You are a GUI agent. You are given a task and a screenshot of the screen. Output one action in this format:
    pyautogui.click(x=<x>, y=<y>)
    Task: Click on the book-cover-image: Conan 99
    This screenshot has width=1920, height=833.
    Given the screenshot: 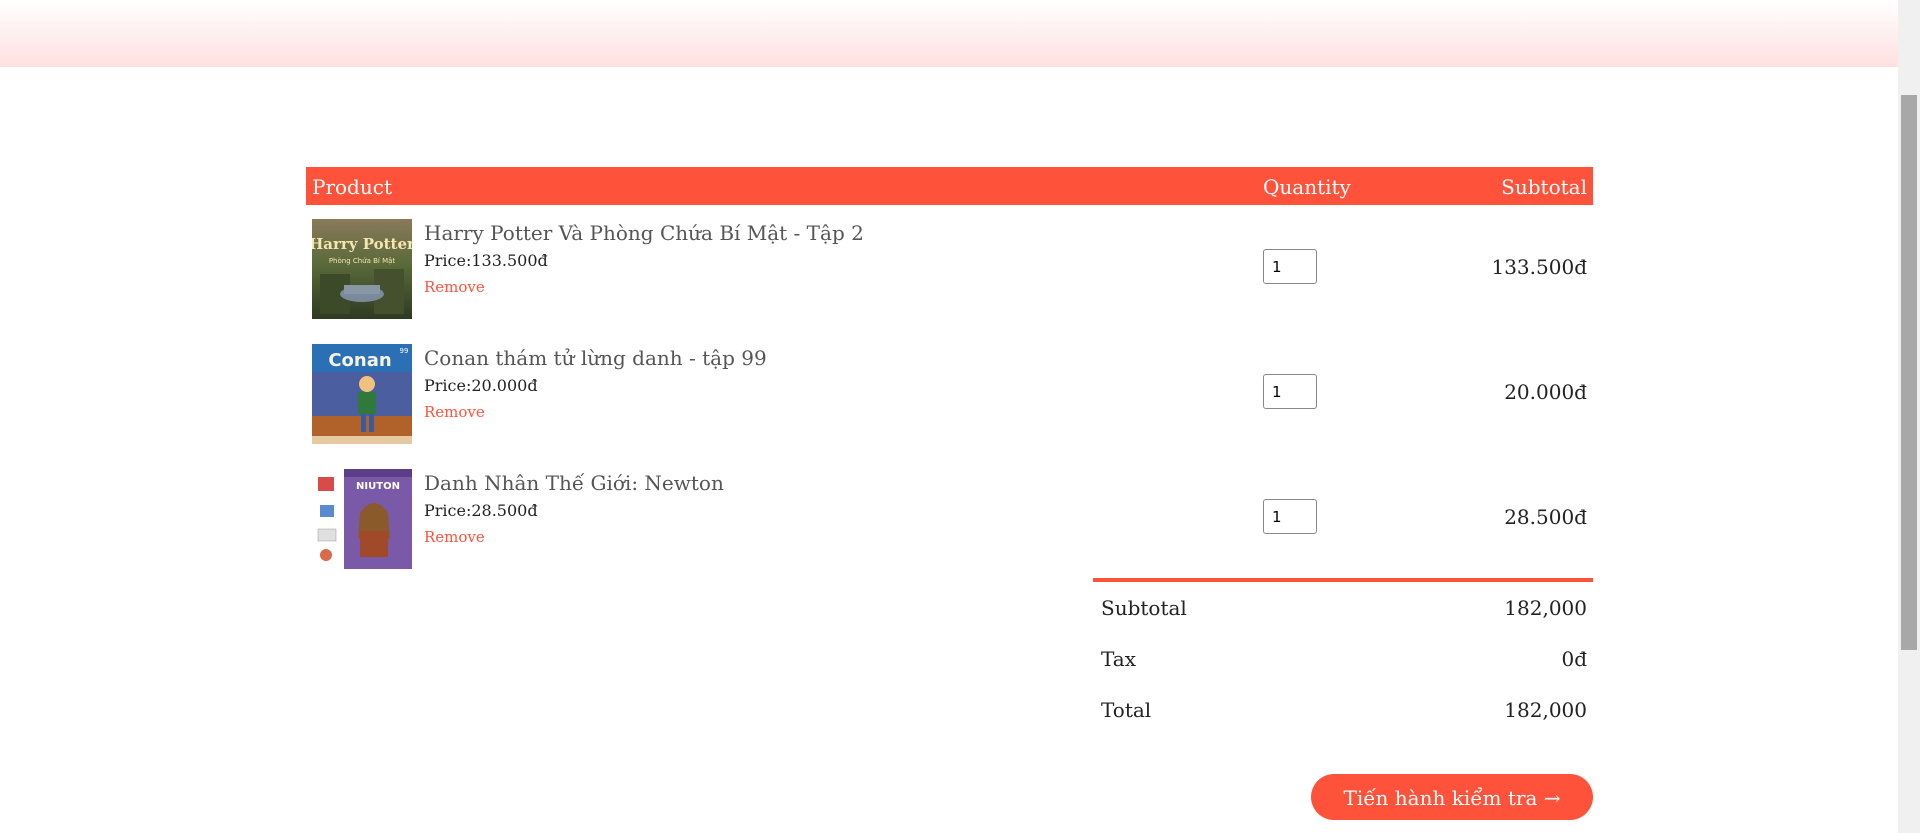 What is the action you would take?
    pyautogui.click(x=362, y=394)
    